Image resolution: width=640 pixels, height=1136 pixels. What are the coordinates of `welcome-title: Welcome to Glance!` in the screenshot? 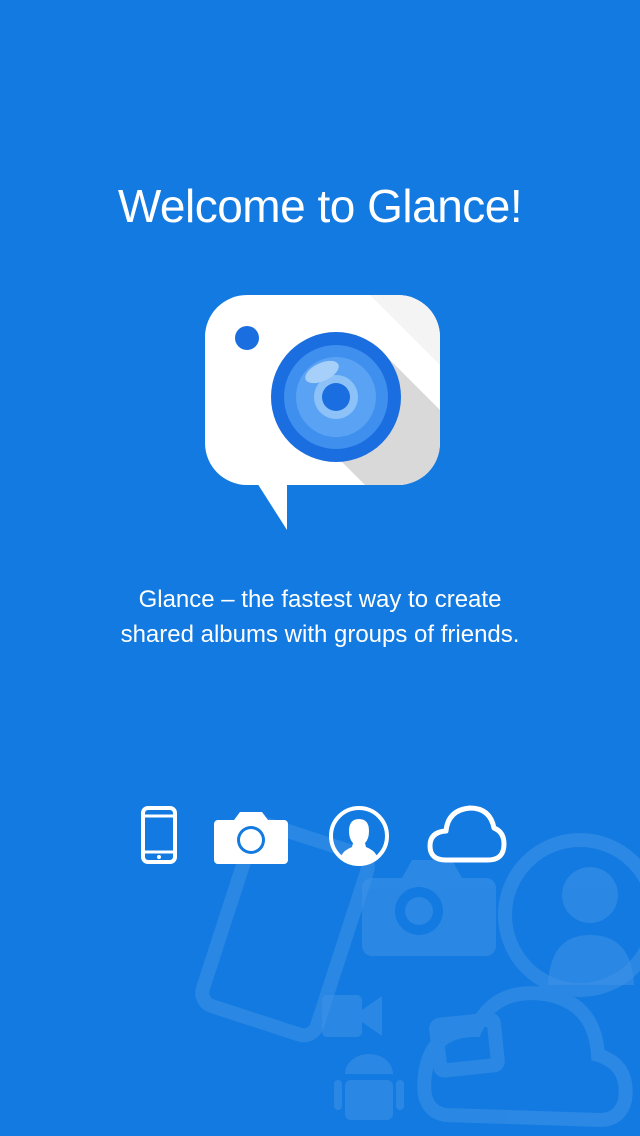 It's located at (320, 206).